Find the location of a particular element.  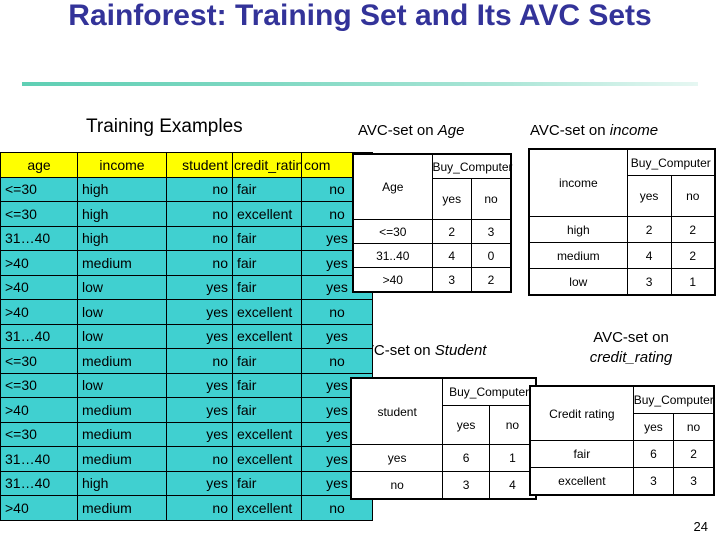

avc-age-class-yes: yes is located at coordinates (451, 199).